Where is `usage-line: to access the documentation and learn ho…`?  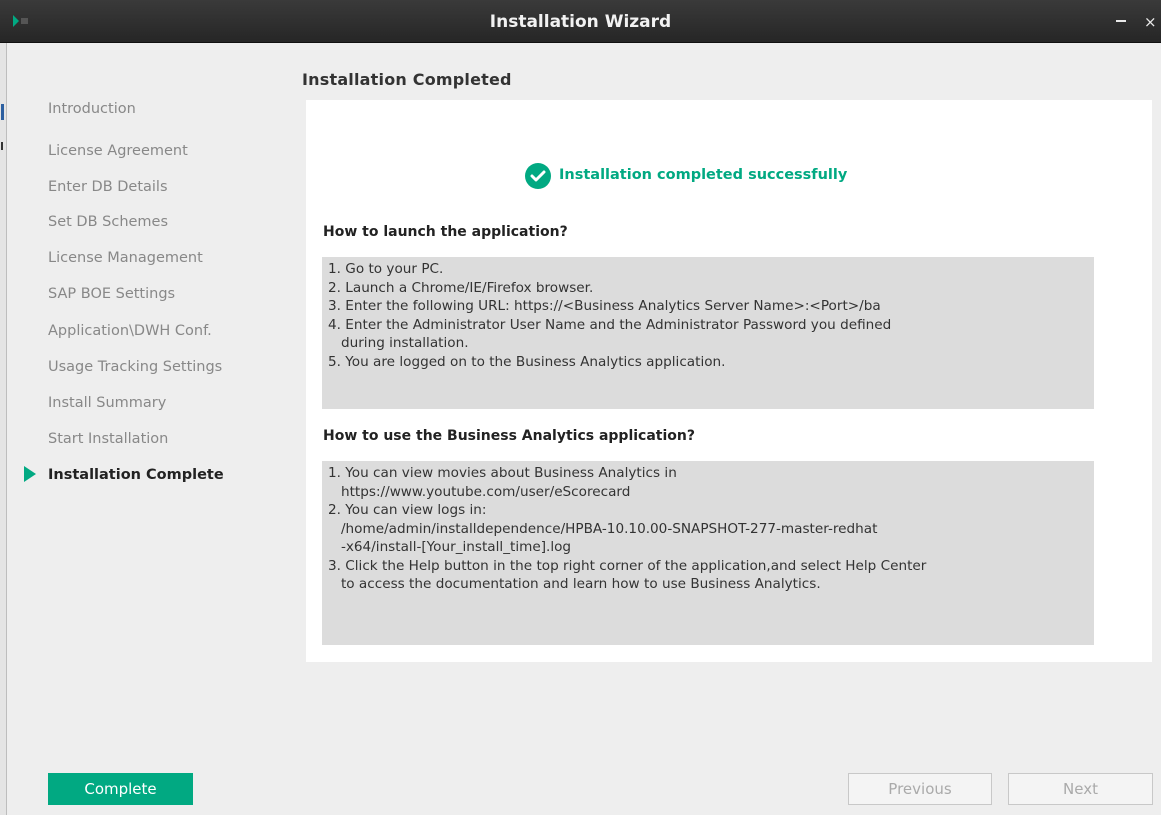
usage-line: to access the documentation and learn ho… is located at coordinates (574, 584).